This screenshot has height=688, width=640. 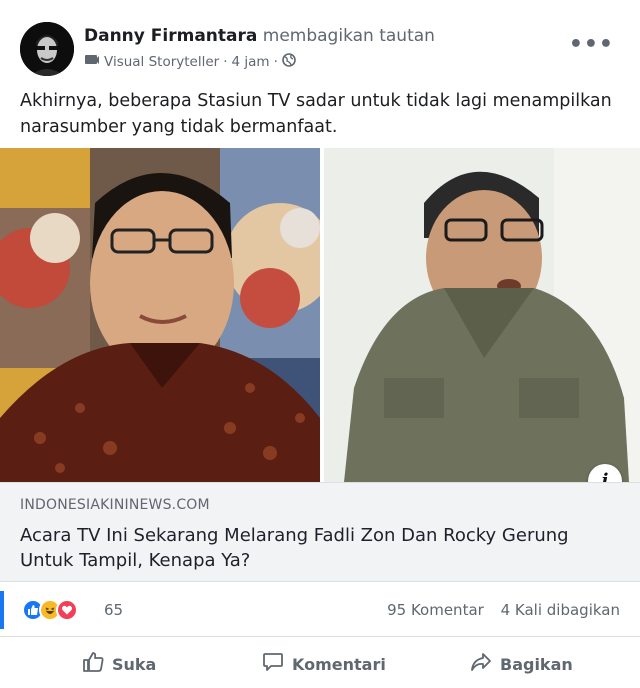 What do you see at coordinates (47, 49) in the screenshot?
I see `author-avatar` at bounding box center [47, 49].